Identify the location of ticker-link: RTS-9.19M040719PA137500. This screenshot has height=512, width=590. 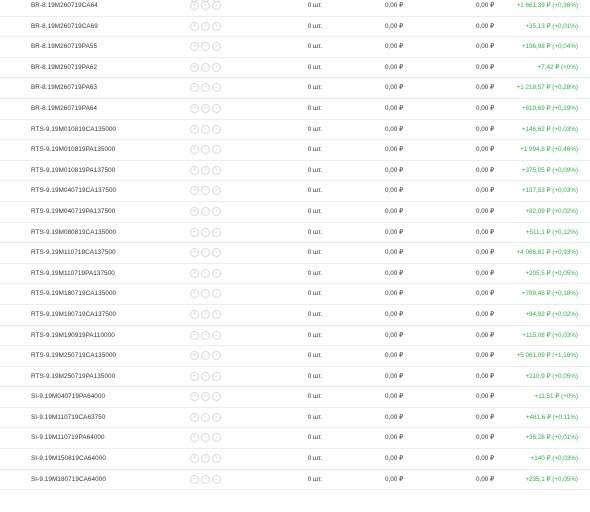
(73, 212).